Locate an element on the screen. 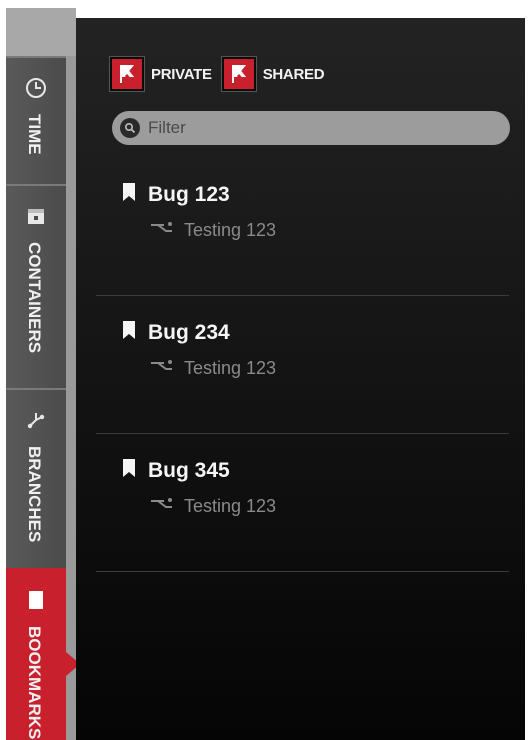 This screenshot has height=740, width=531. bookmark-title: Bug 123 is located at coordinates (189, 194).